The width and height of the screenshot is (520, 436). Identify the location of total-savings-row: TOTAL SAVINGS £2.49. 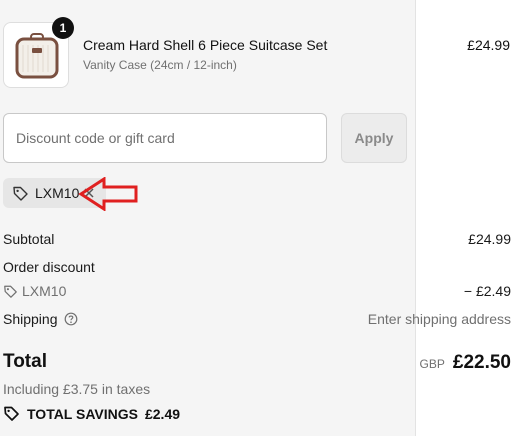
(91, 413).